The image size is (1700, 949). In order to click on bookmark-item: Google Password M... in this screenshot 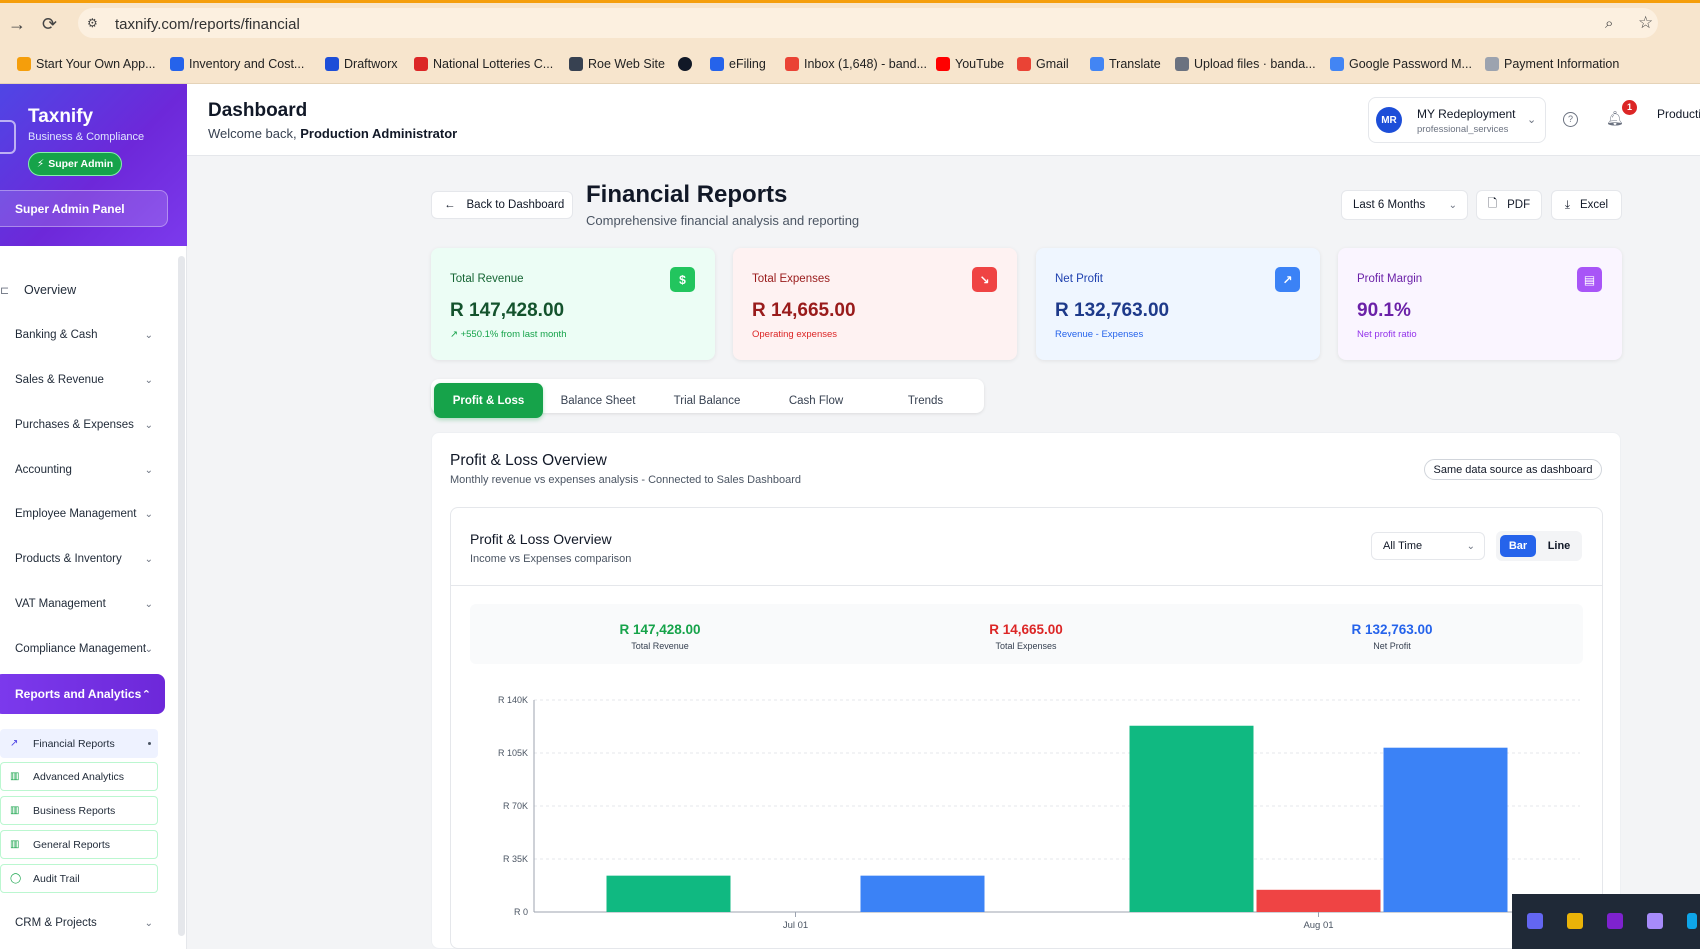, I will do `click(1401, 64)`.